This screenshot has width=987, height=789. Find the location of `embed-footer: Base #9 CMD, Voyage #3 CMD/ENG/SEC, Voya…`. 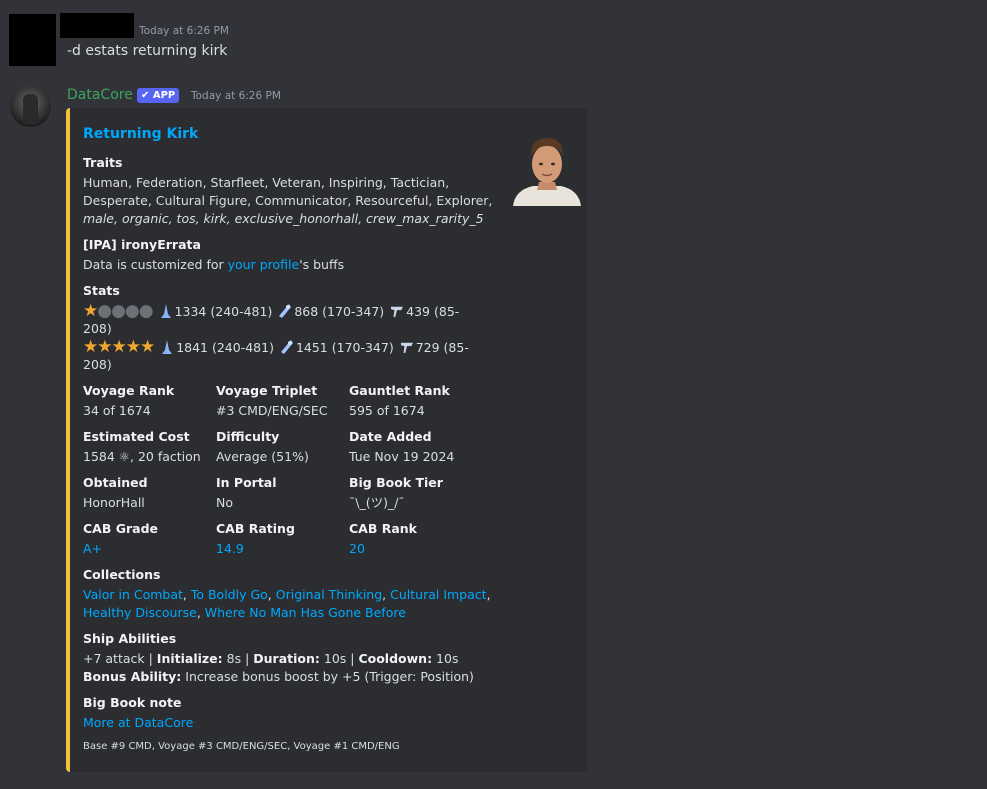

embed-footer: Base #9 CMD, Voyage #3 CMD/ENG/SEC, Voya… is located at coordinates (241, 746).